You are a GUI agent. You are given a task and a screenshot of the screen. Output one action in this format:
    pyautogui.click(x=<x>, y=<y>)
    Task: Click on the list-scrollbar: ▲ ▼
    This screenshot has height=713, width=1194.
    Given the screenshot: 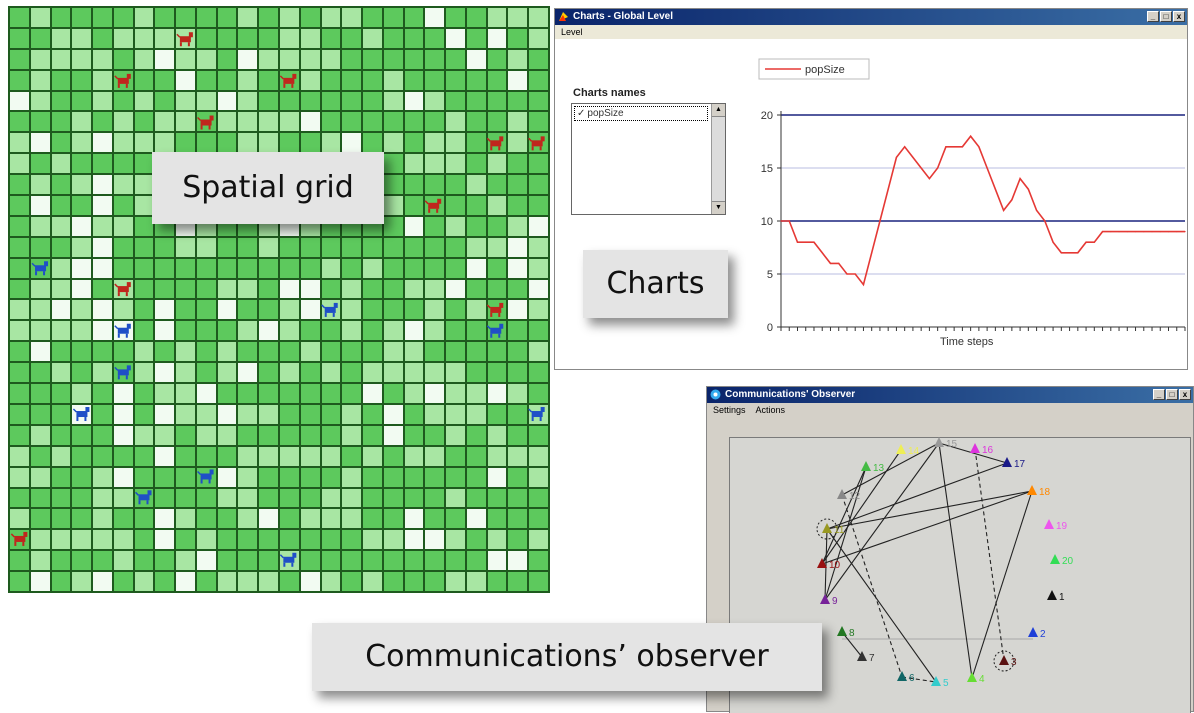 What is the action you would take?
    pyautogui.click(x=718, y=159)
    